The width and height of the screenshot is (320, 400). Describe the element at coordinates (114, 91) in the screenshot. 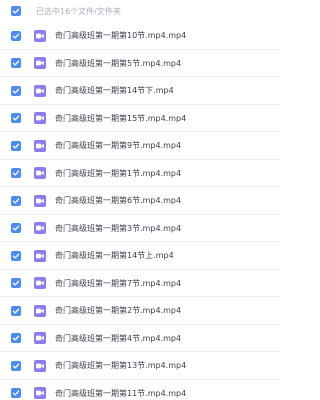

I see `file-name: 奇门高级班第一期第14节下.mp4` at that location.